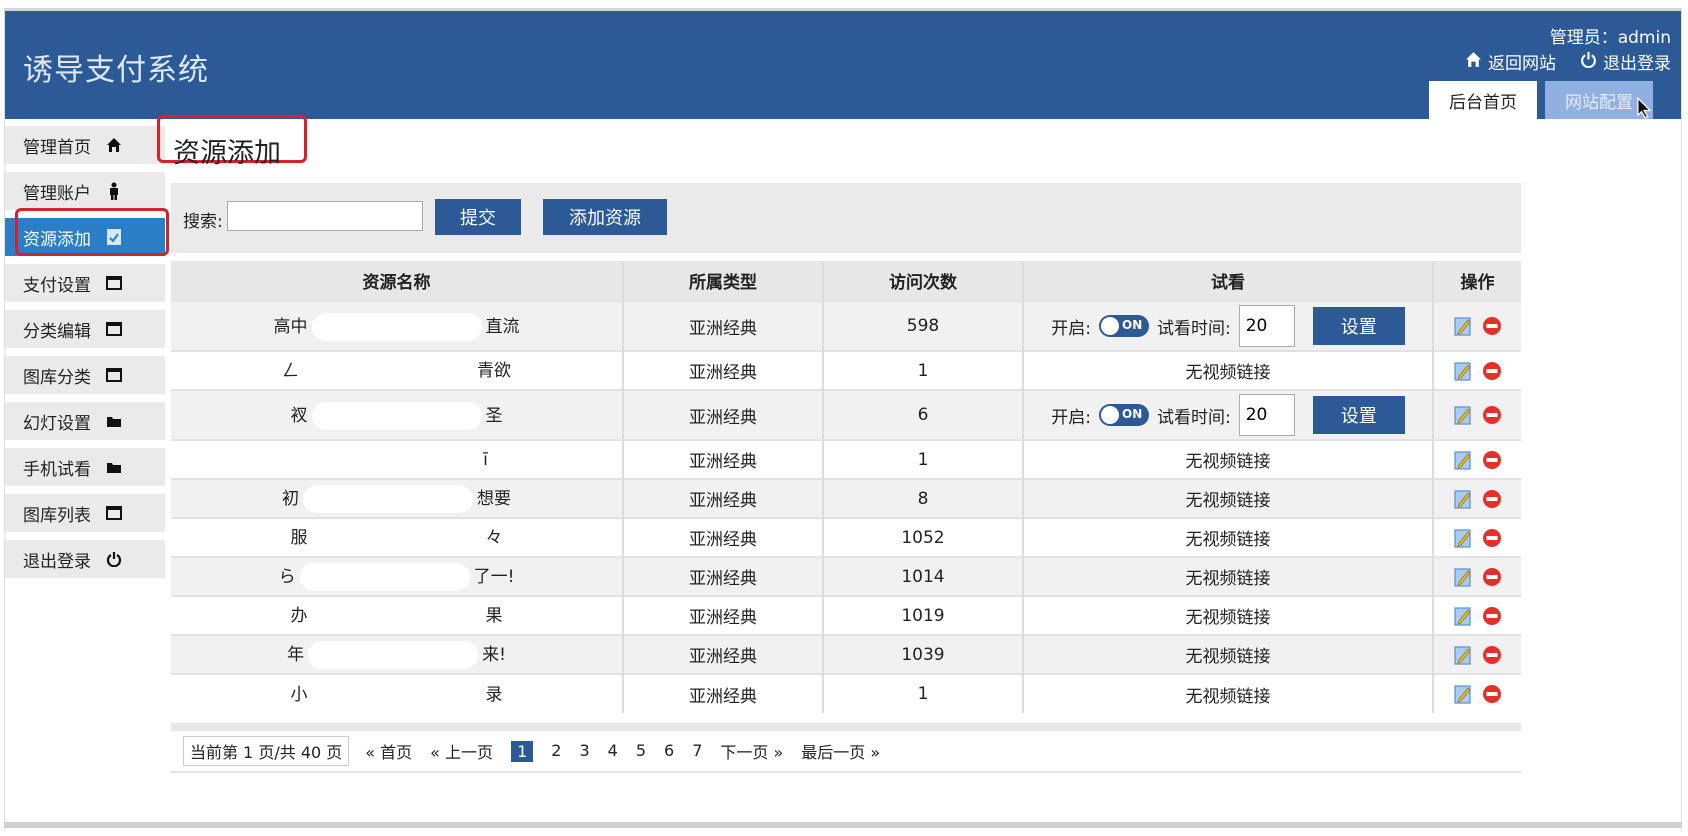  Describe the element at coordinates (751, 751) in the screenshot. I see `next-page-link: 下一页 »` at that location.